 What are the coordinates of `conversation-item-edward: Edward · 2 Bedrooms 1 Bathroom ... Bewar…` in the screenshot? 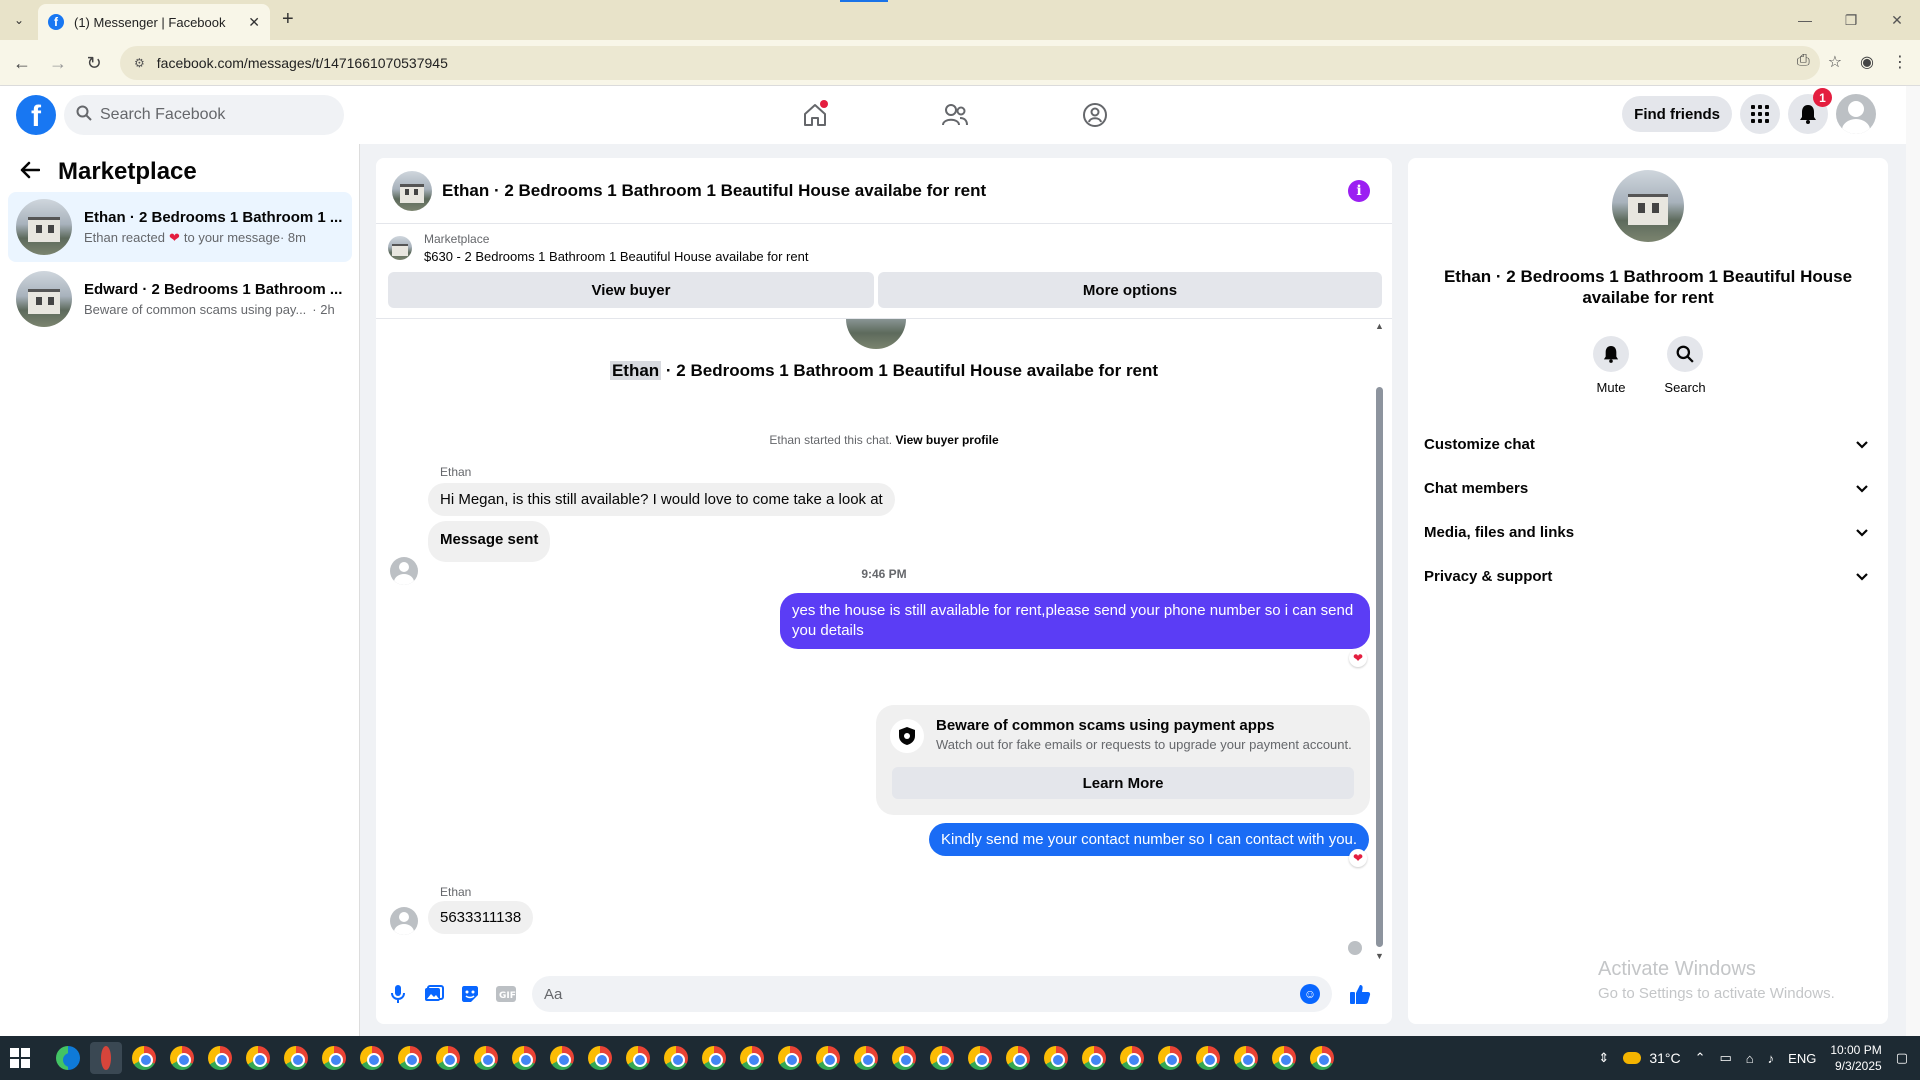 It's located at (180, 299).